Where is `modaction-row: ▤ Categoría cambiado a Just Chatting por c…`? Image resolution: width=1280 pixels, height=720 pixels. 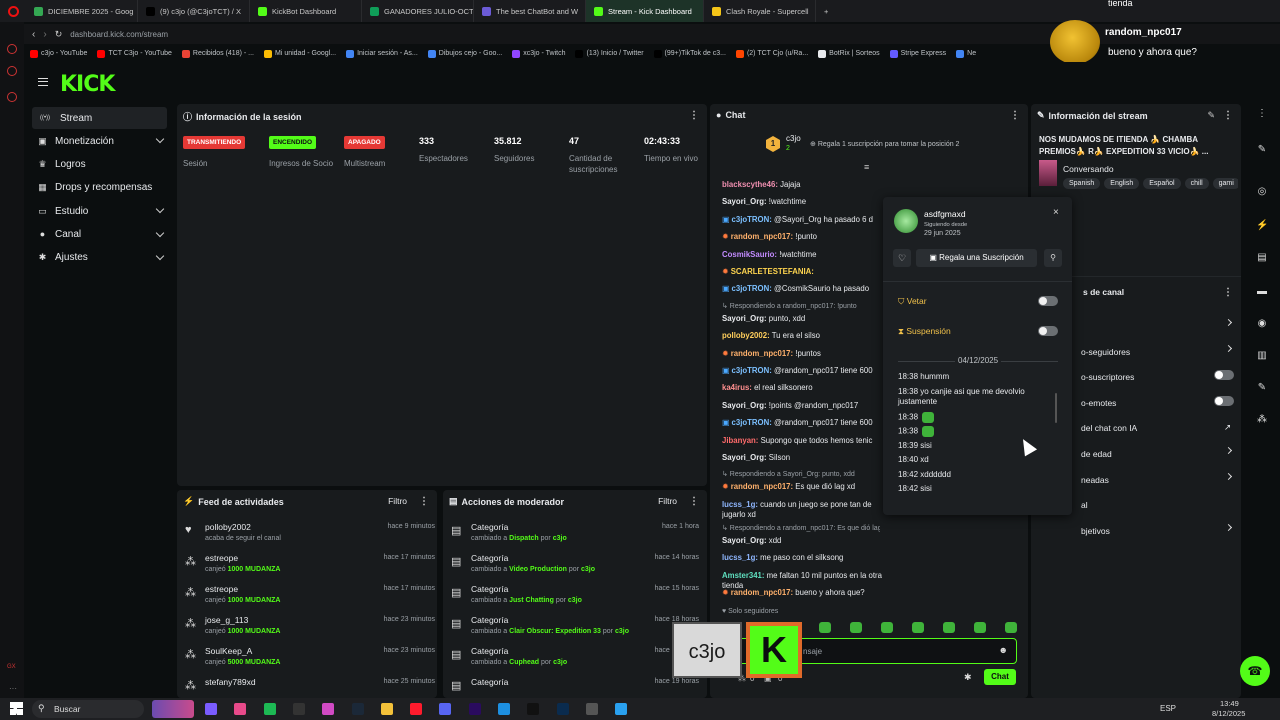
modaction-row: ▤ Categoría cambiado a Just Chatting por c… is located at coordinates (575, 596).